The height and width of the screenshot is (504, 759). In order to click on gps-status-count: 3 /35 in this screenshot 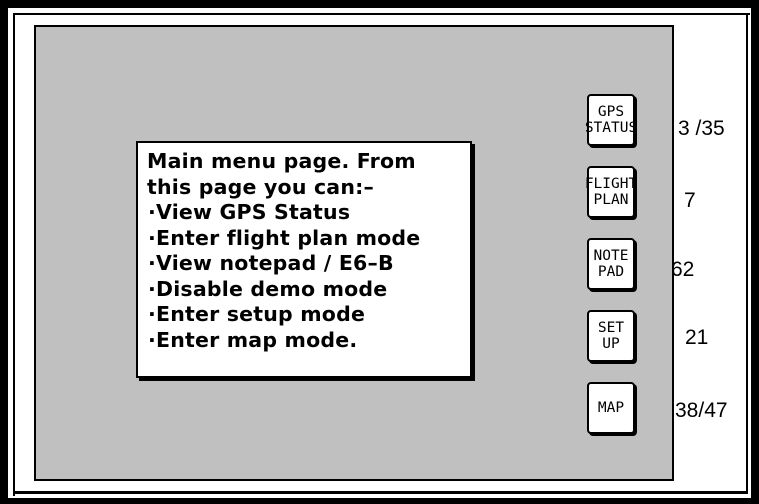, I will do `click(701, 128)`.